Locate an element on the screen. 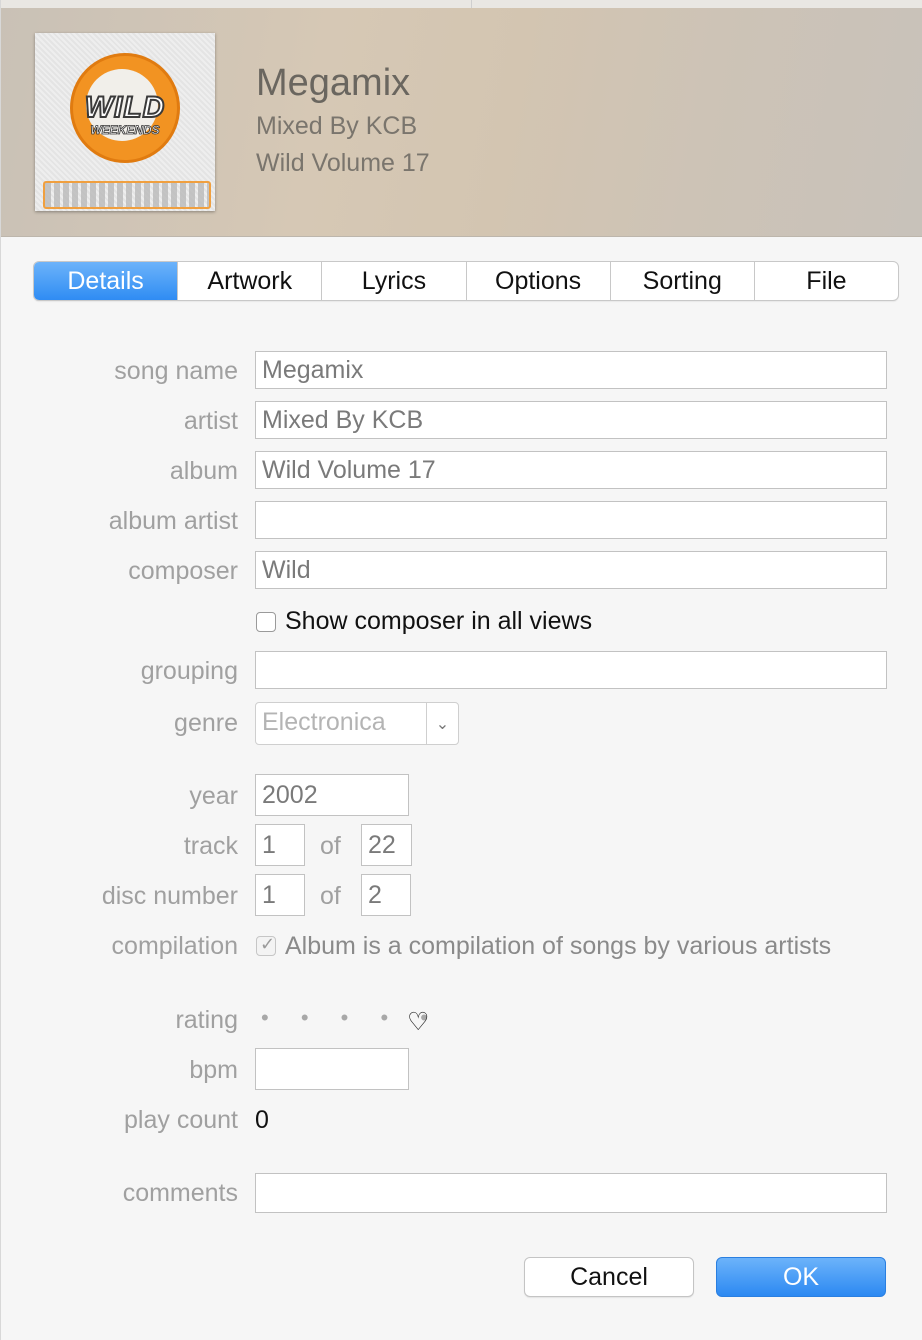  genre-combobox: Electronica ⌄ is located at coordinates (357, 723).